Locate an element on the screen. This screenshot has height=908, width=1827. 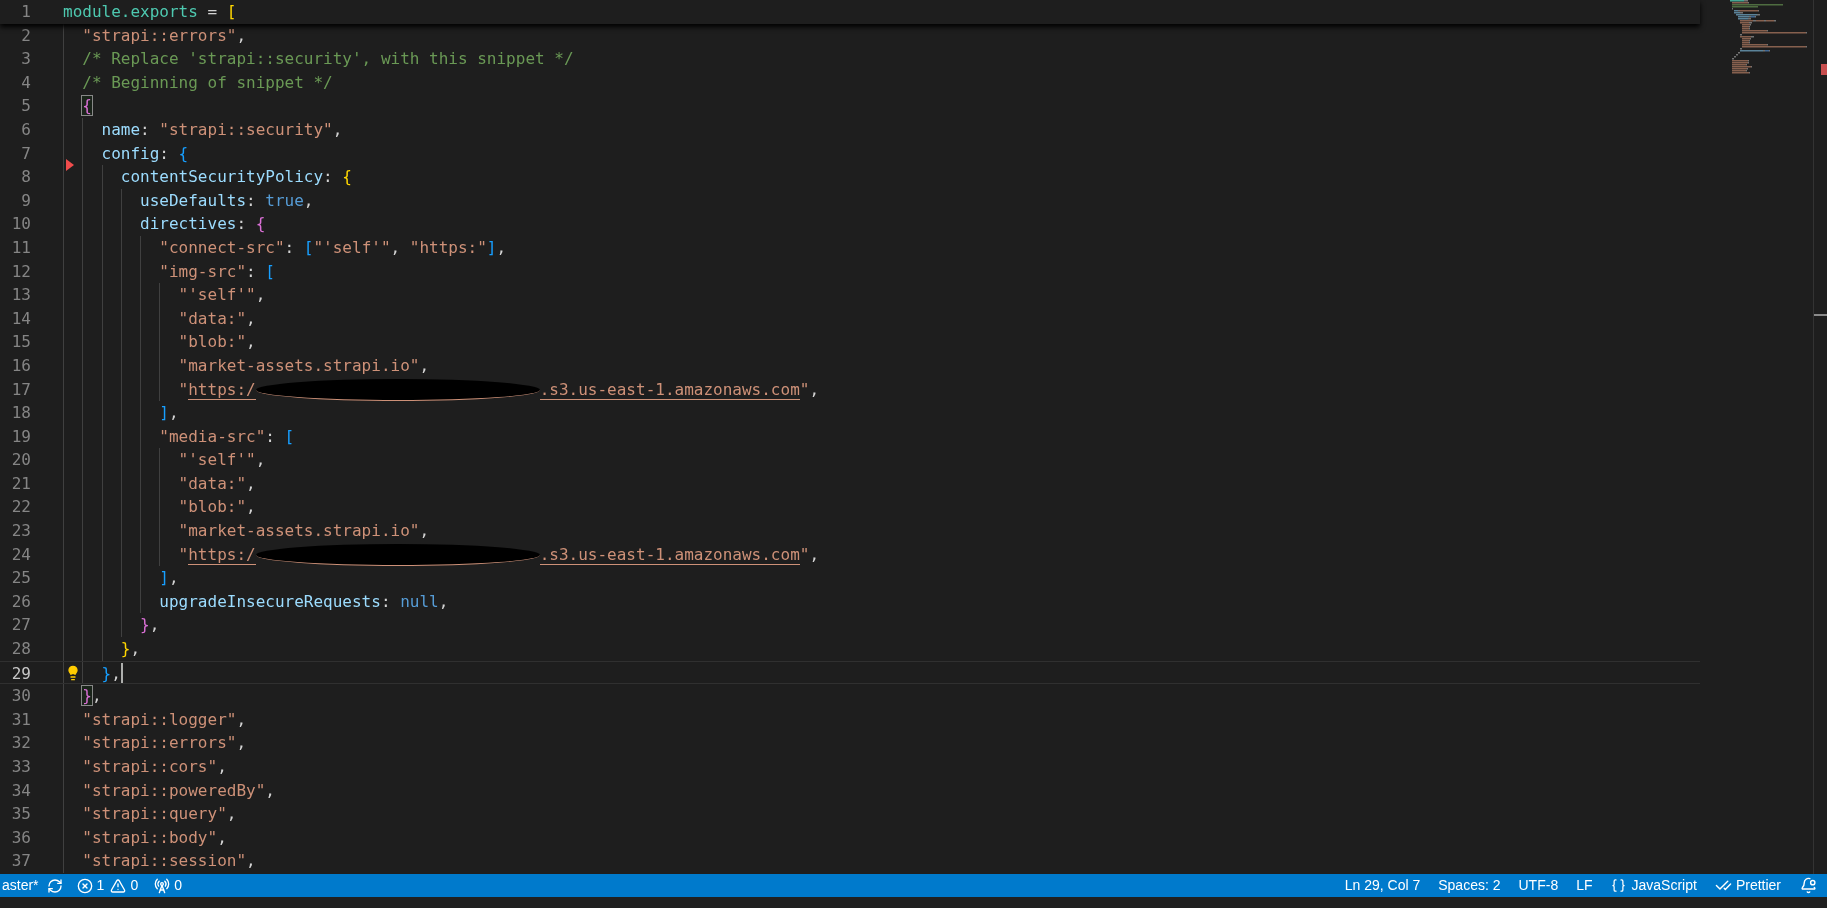
line-number: 33 is located at coordinates (20, 767).